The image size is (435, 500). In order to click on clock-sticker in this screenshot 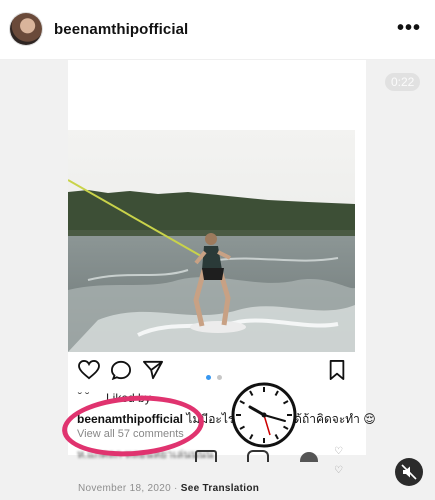, I will do `click(264, 417)`.